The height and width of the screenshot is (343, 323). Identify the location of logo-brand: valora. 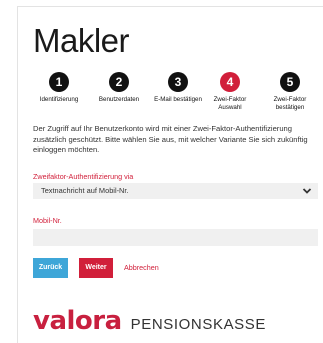
(77, 321).